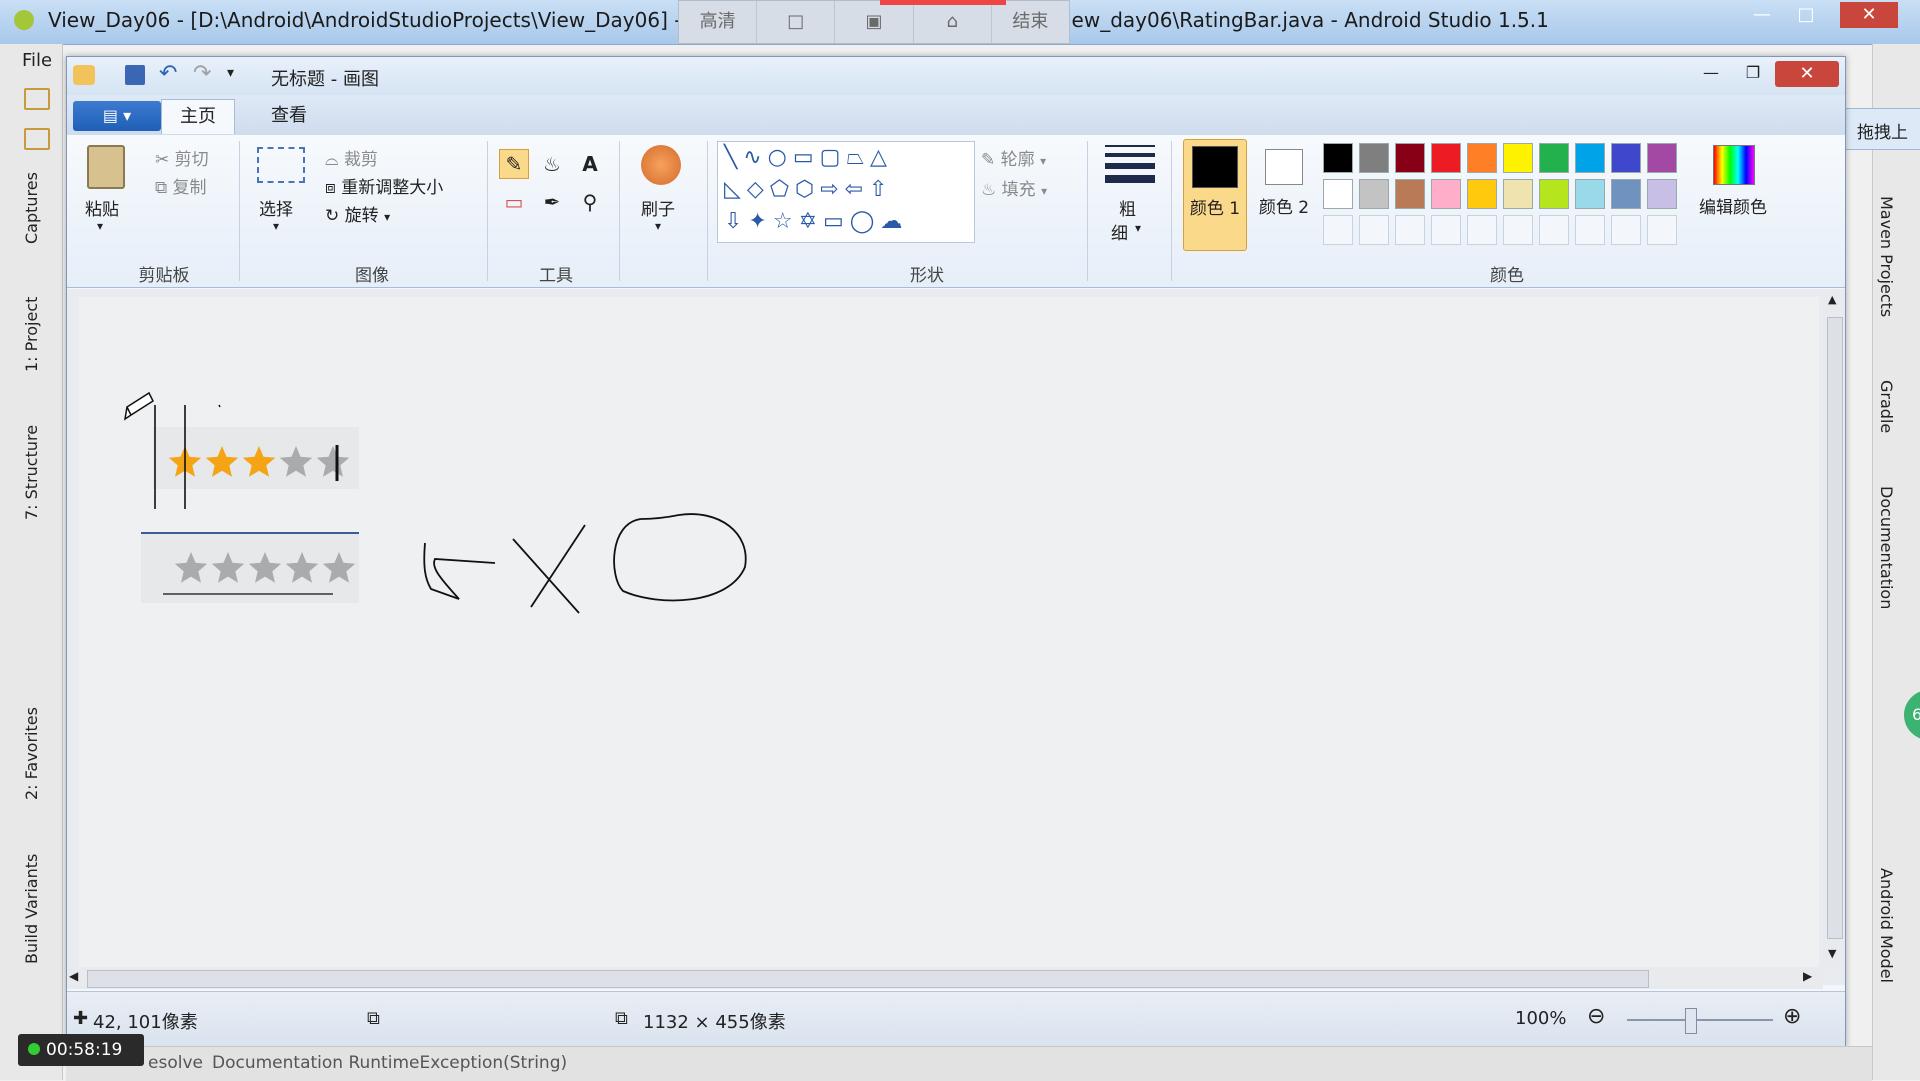  I want to click on tab-captures: Captures, so click(31, 208).